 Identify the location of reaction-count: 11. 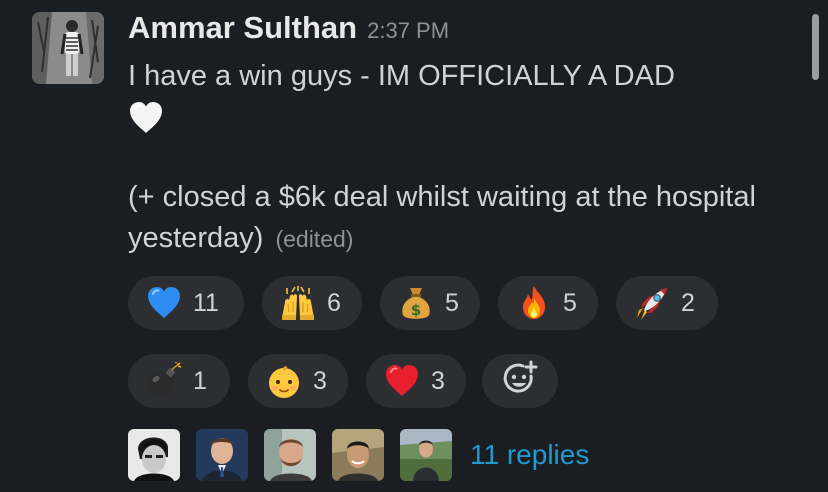
(206, 302).